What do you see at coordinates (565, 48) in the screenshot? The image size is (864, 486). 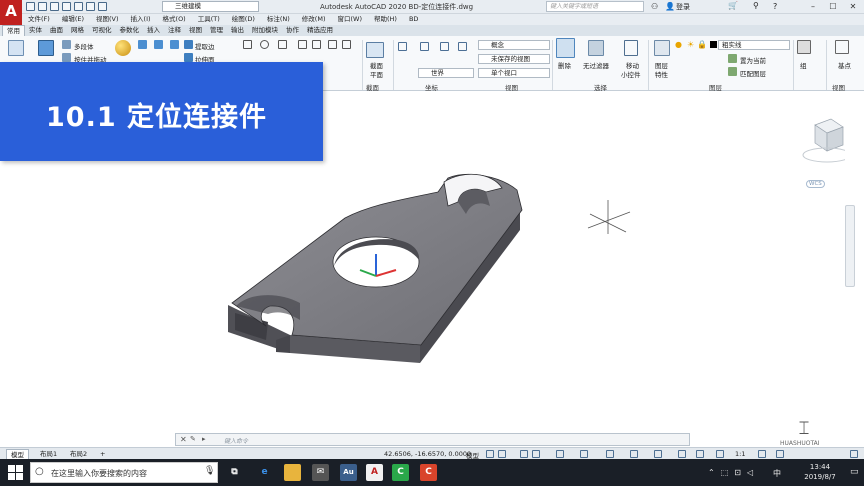 I see `delete-filter-icon` at bounding box center [565, 48].